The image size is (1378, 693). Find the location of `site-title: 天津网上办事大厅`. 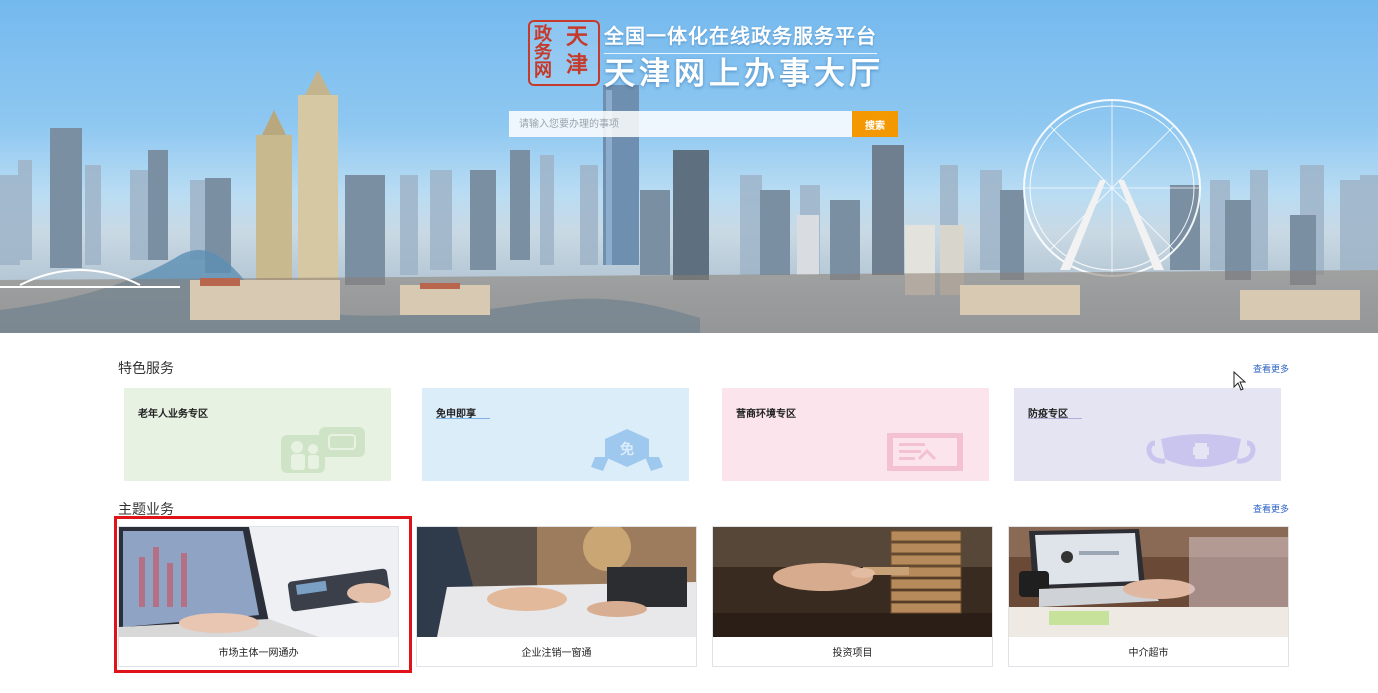

site-title: 天津网上办事大厅 is located at coordinates (744, 73).